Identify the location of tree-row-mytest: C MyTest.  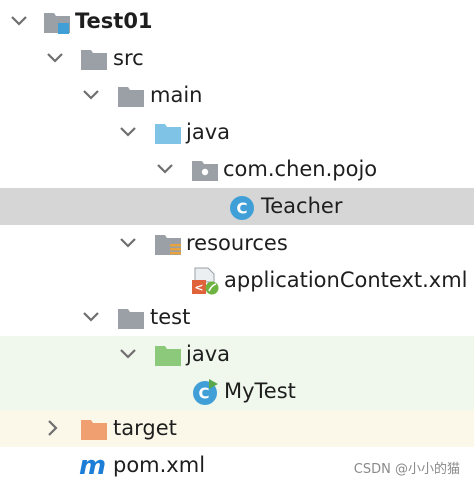
(237, 391).